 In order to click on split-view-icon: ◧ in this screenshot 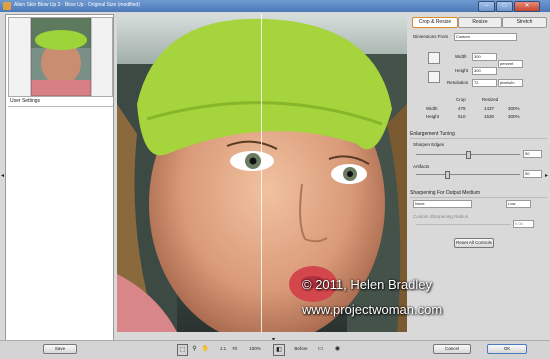, I will do `click(279, 350)`.